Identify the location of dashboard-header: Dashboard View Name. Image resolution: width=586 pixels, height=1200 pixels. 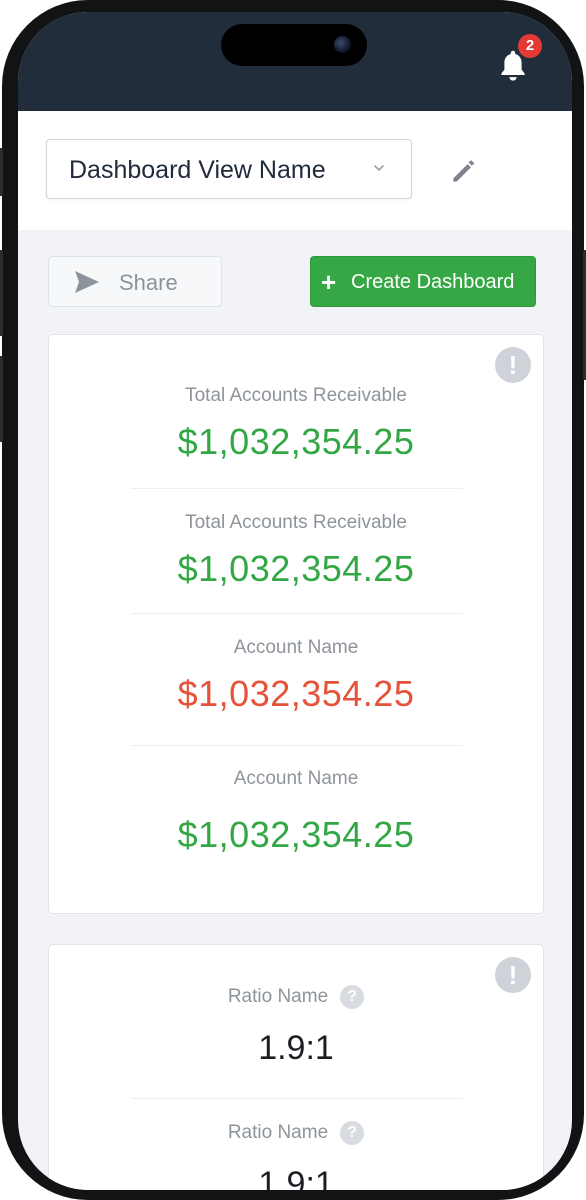
(295, 170).